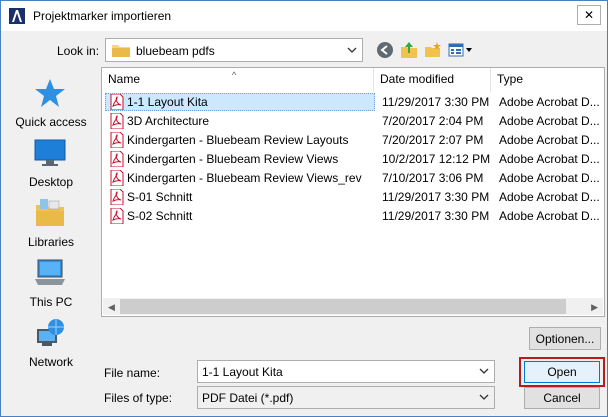  I want to click on open-button-label: Open, so click(562, 372).